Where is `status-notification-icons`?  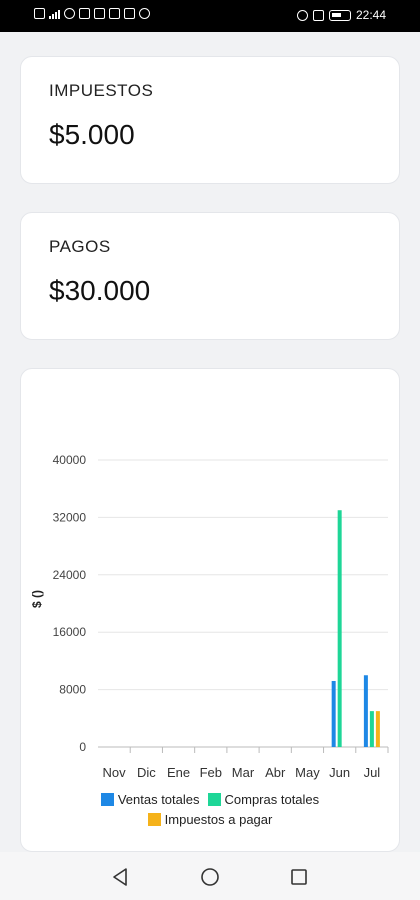 status-notification-icons is located at coordinates (92, 13).